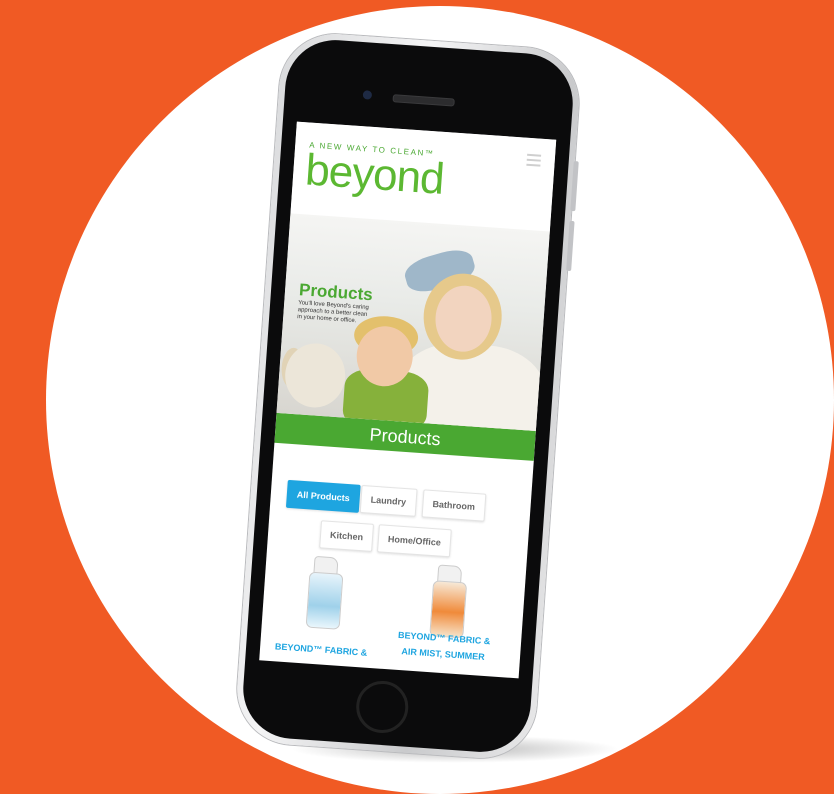 The width and height of the screenshot is (834, 794). What do you see at coordinates (321, 650) in the screenshot?
I see `product-title-1: BEYOND™ FABRIC &` at bounding box center [321, 650].